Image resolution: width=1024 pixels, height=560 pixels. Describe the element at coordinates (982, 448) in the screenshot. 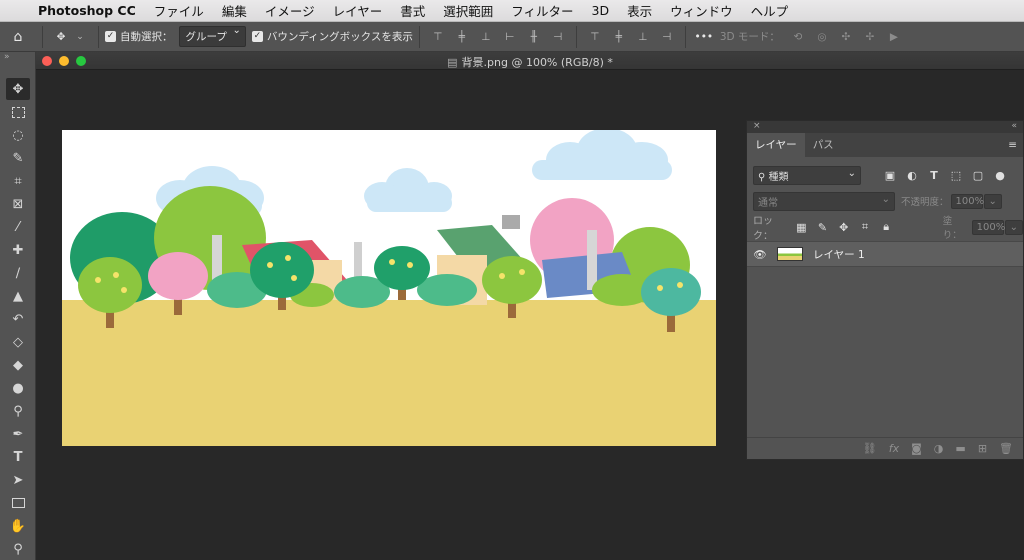

I see `new-layer-icon: ⊞` at that location.